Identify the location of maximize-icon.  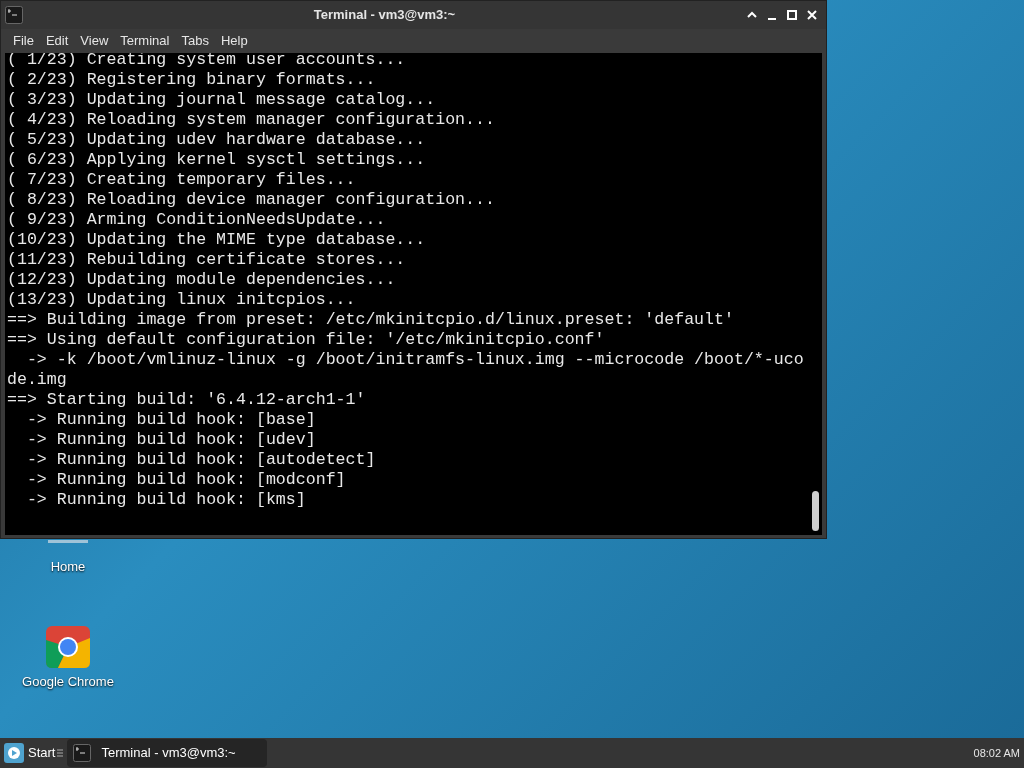
(792, 15).